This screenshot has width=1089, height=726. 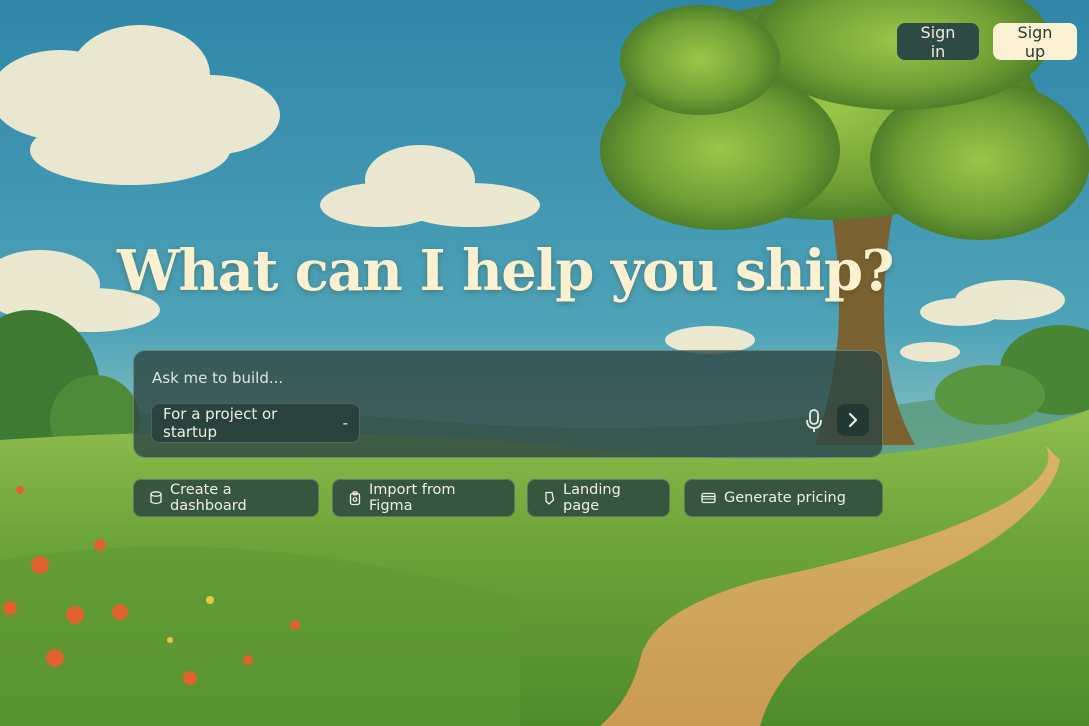 I want to click on chip-import-figma: Import from Figma, so click(x=423, y=498).